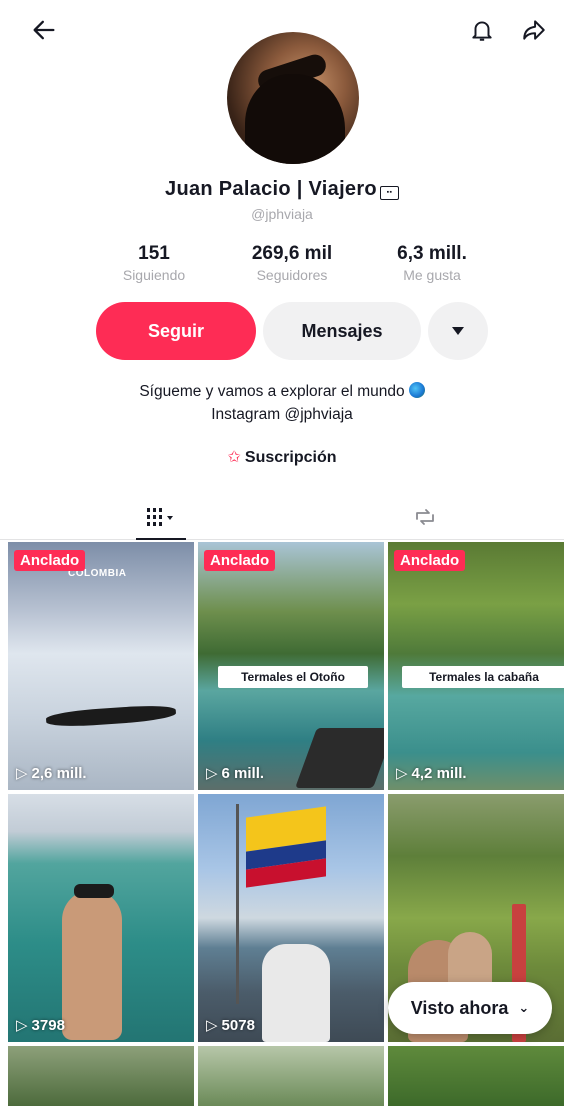 The width and height of the screenshot is (564, 1106). What do you see at coordinates (291, 918) in the screenshot?
I see `video-thumbnail: ▷ 5078` at bounding box center [291, 918].